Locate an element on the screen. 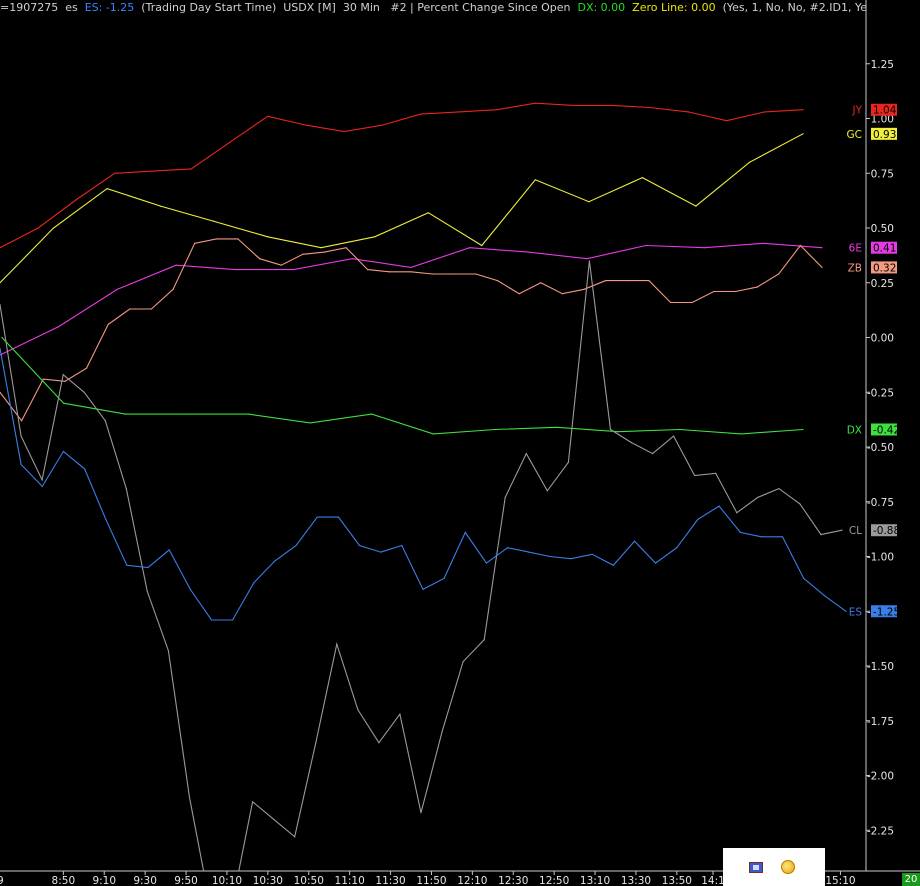  x-edge-label: 9 is located at coordinates (2, 880).